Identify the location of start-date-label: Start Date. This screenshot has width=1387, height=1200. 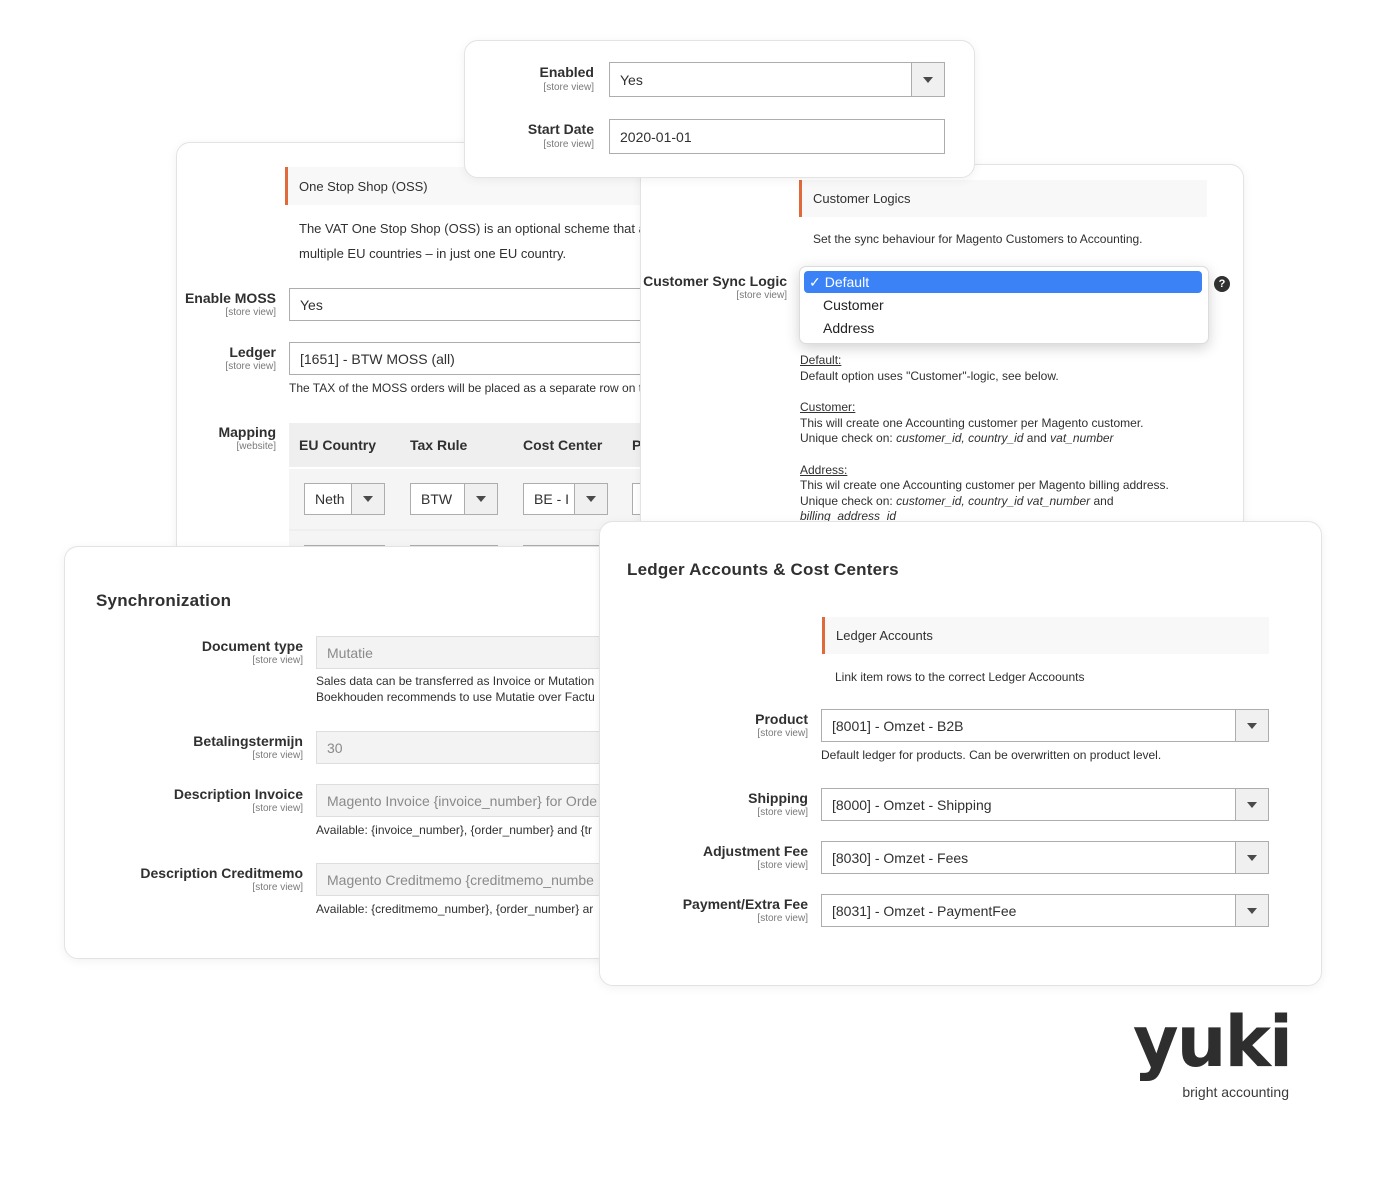
(560, 129).